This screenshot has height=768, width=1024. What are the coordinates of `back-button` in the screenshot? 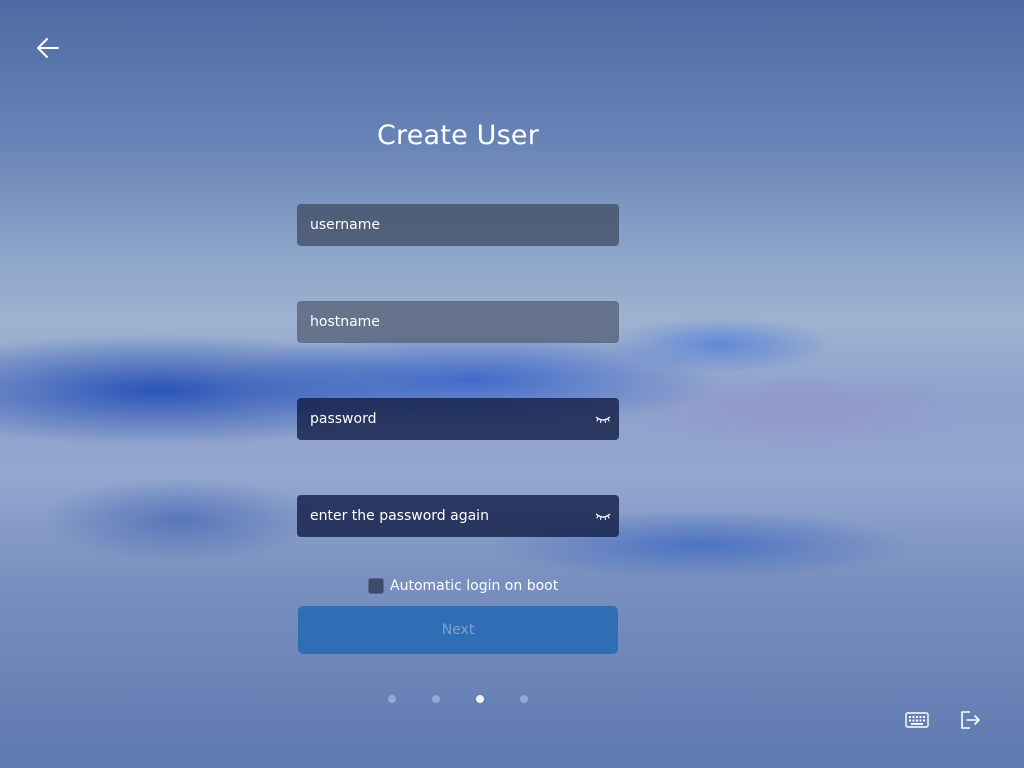 It's located at (48, 48).